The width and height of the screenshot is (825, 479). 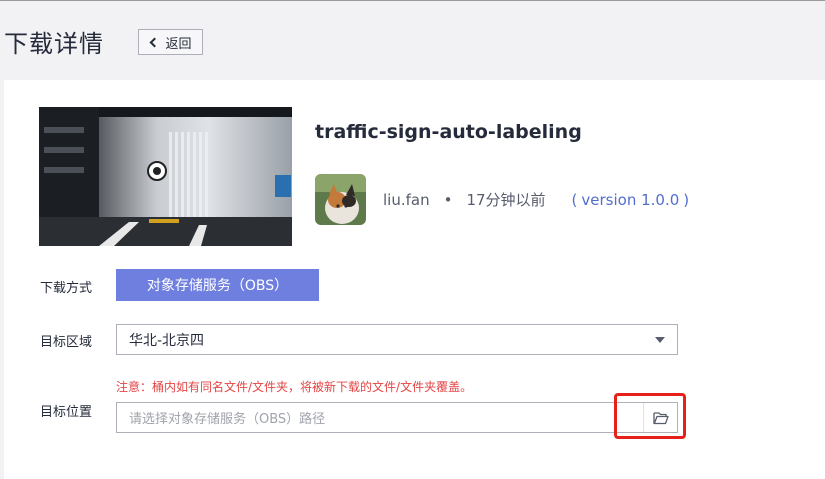 I want to click on dataset-thumbnail, so click(x=165, y=176).